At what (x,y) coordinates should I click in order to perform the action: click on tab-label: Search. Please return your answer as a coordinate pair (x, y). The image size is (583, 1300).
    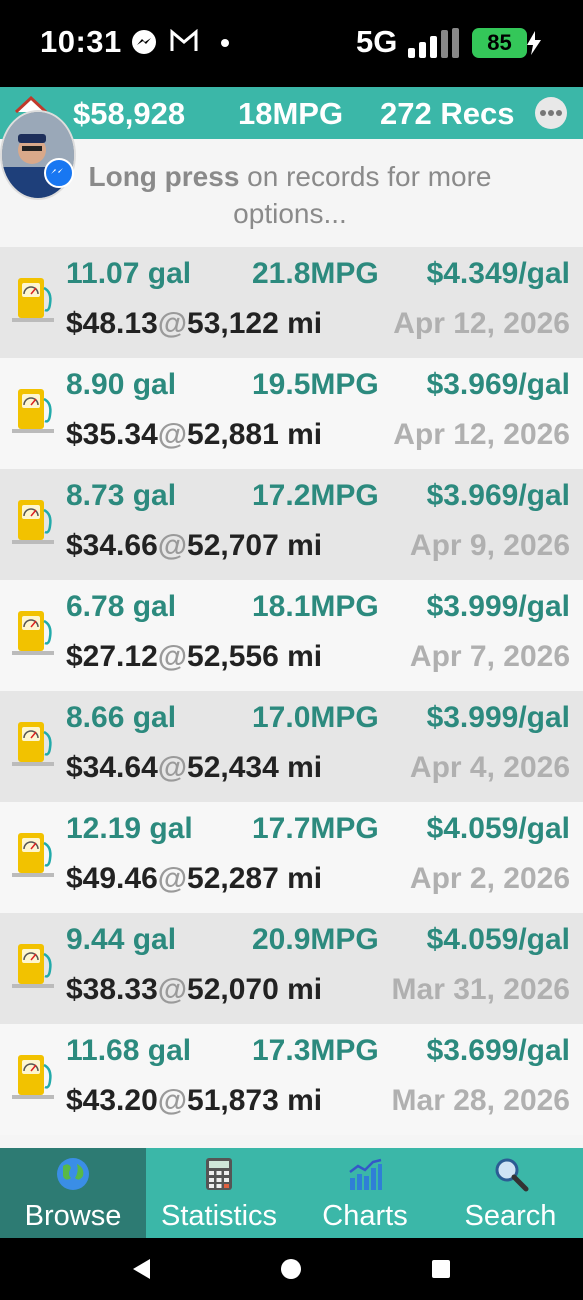
    Looking at the image, I should click on (510, 1216).